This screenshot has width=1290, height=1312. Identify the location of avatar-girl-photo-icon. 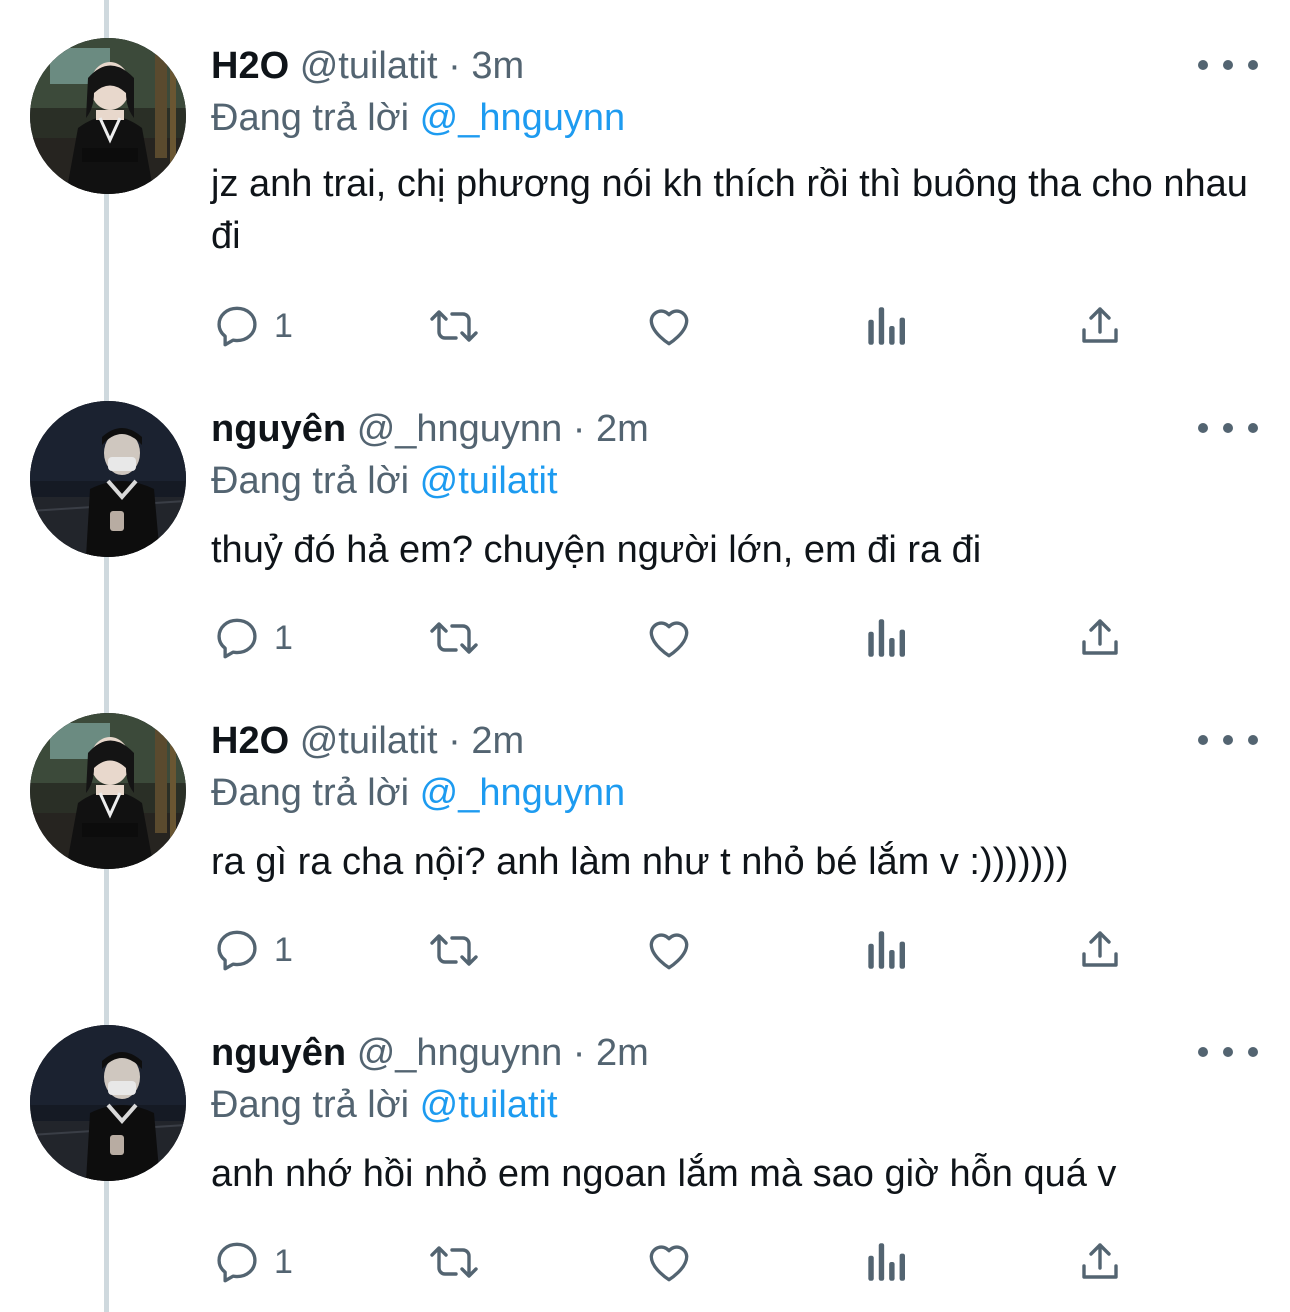
(108, 791).